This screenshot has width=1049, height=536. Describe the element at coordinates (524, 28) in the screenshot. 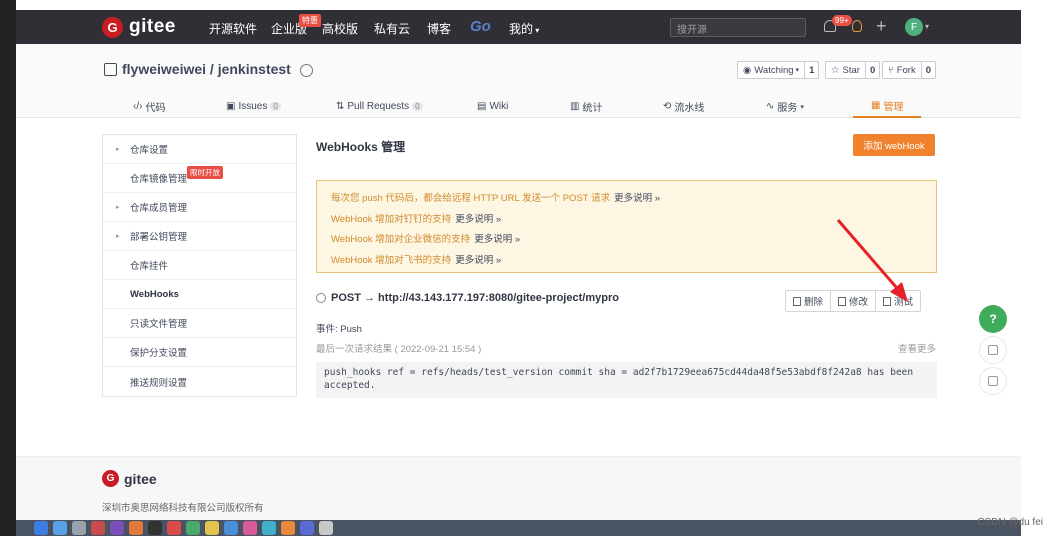

I see `nav-mine: 我的 ▾` at that location.